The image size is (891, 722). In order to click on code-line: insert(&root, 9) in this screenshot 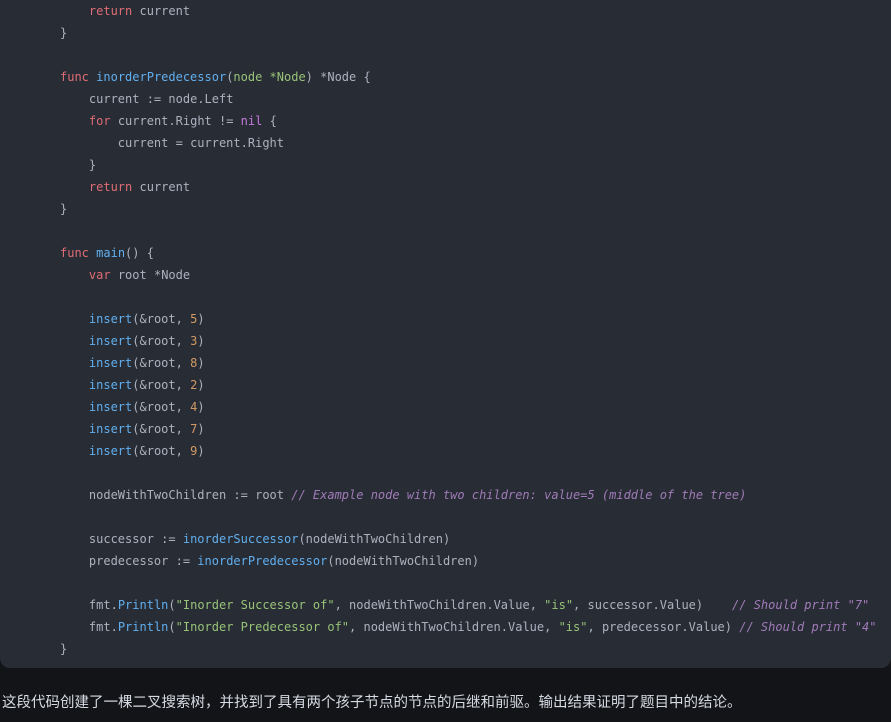, I will do `click(146, 451)`.